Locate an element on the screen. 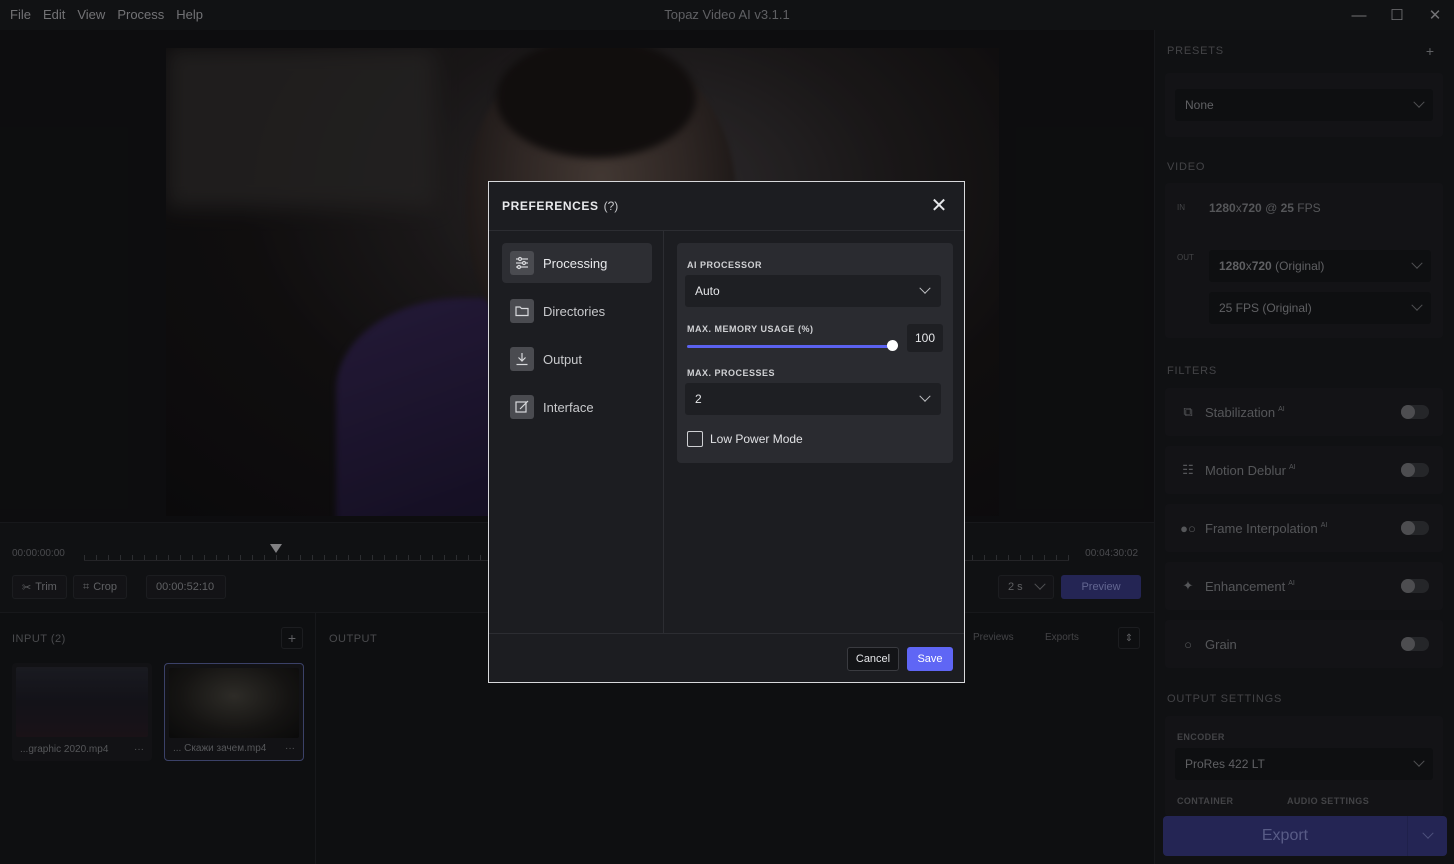  max-processes-select: 2 is located at coordinates (813, 399).